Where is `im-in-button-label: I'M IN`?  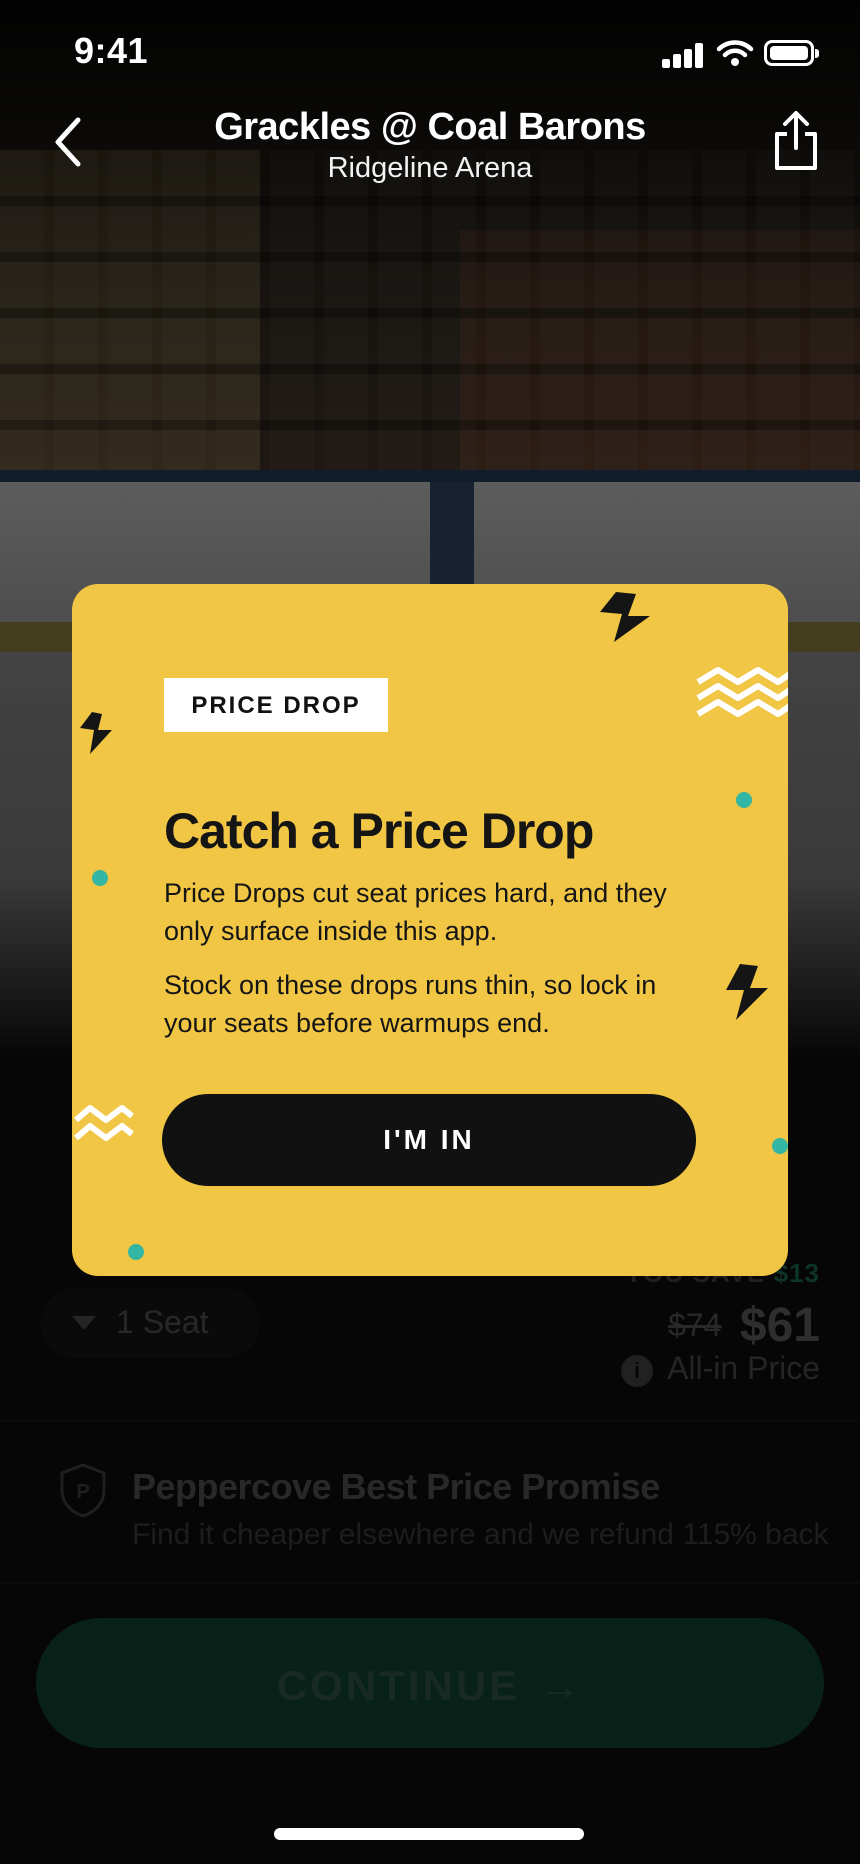
im-in-button-label: I'M IN is located at coordinates (429, 1139).